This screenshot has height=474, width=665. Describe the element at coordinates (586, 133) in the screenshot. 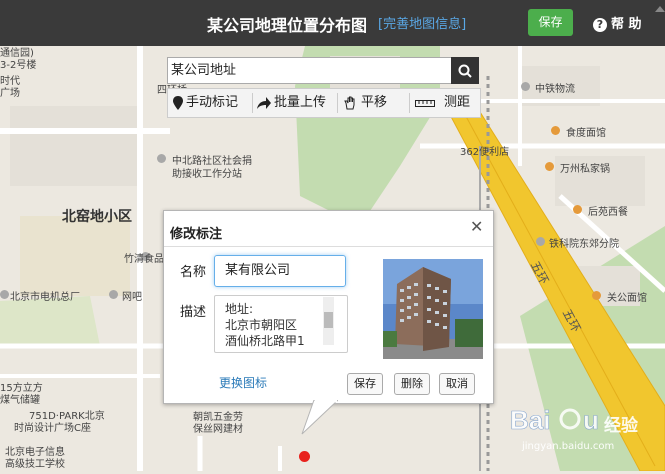

I see `map-label: 食度面馆` at that location.